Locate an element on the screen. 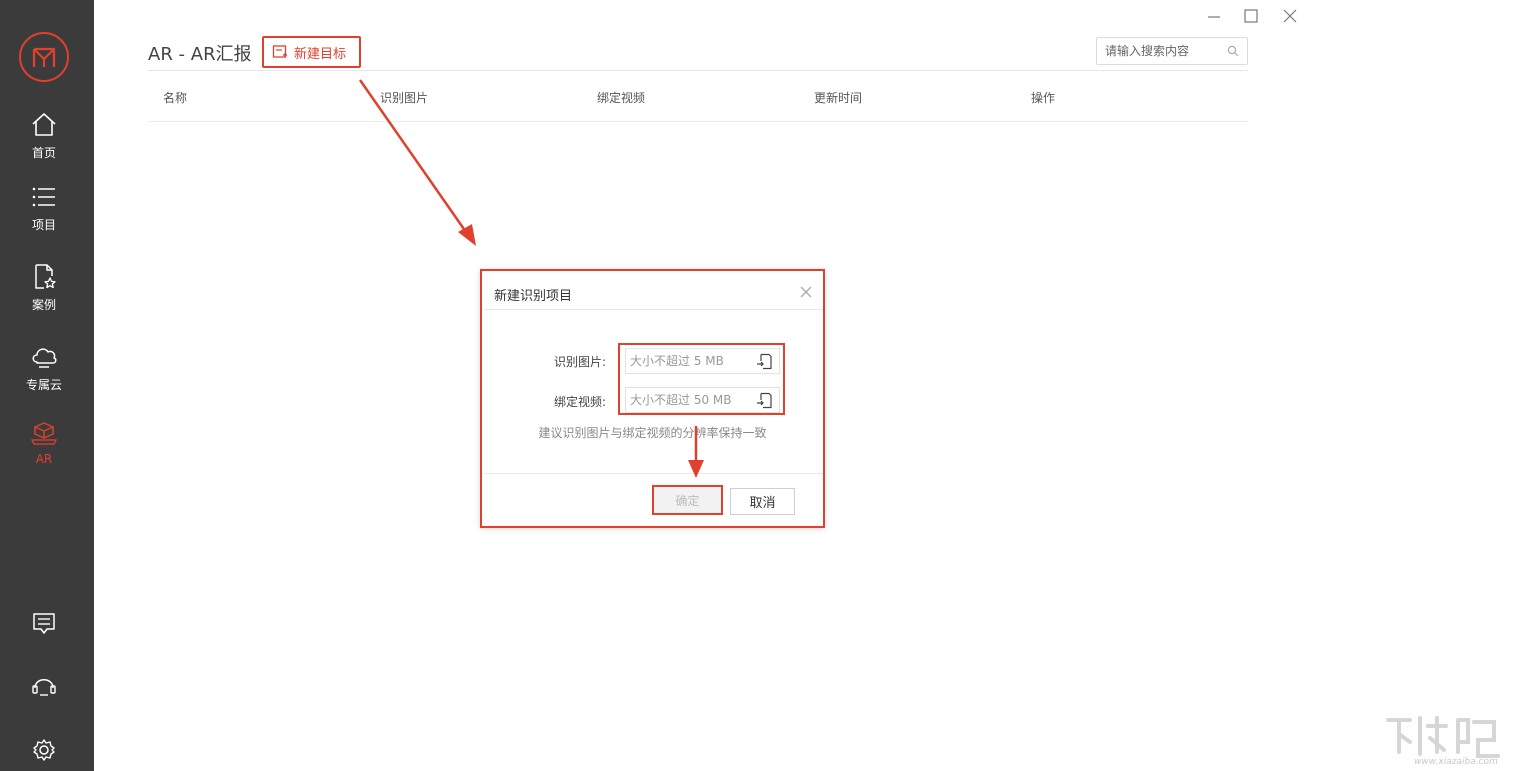 The height and width of the screenshot is (771, 1522). image-upload-field is located at coordinates (702, 361).